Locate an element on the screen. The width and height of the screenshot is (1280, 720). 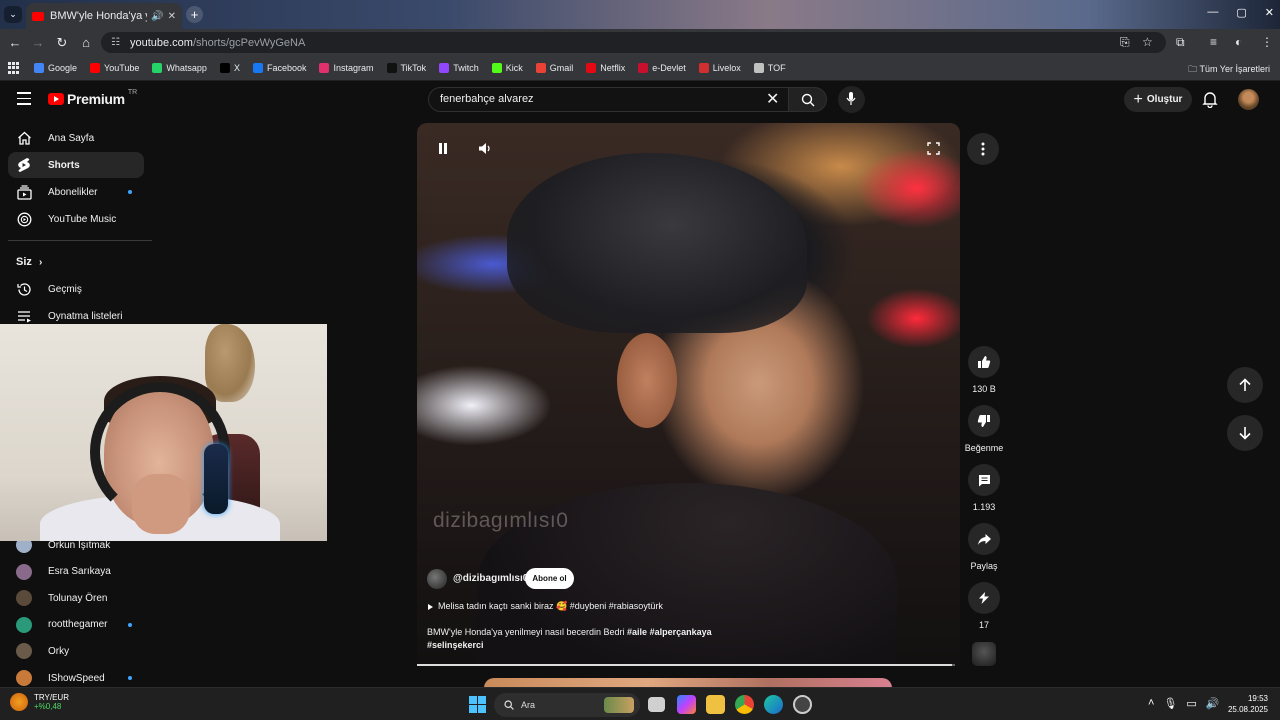
minimize-icon: — is located at coordinates (1212, 12).